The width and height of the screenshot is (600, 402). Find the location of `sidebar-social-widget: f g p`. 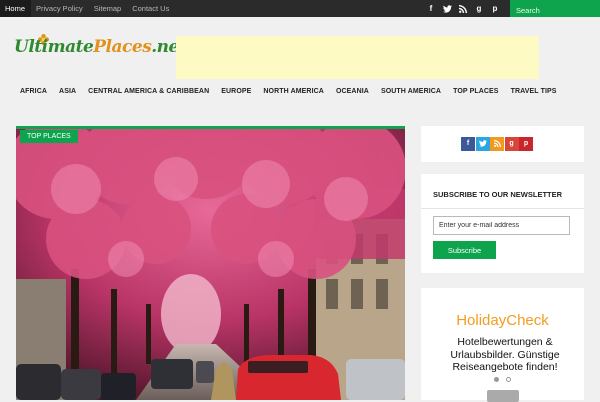

sidebar-social-widget: f g p is located at coordinates (502, 144).